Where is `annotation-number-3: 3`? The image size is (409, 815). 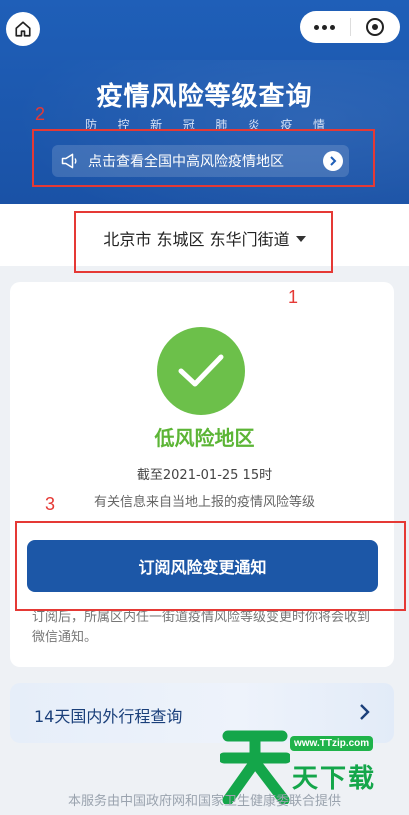 annotation-number-3: 3 is located at coordinates (50, 504).